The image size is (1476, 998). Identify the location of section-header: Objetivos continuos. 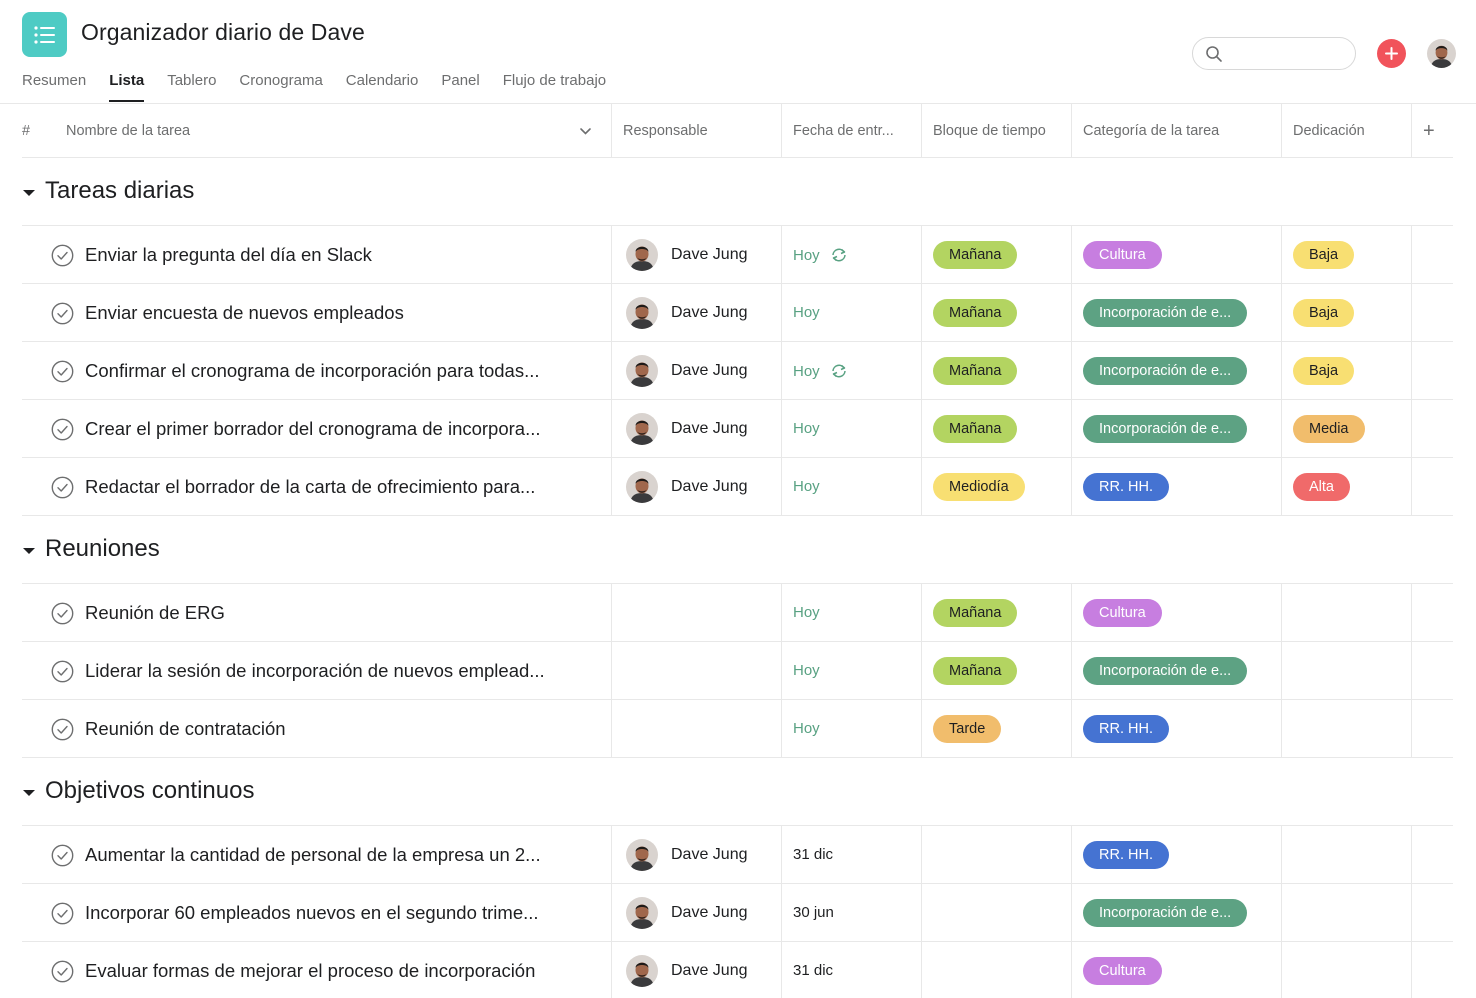
(737, 792).